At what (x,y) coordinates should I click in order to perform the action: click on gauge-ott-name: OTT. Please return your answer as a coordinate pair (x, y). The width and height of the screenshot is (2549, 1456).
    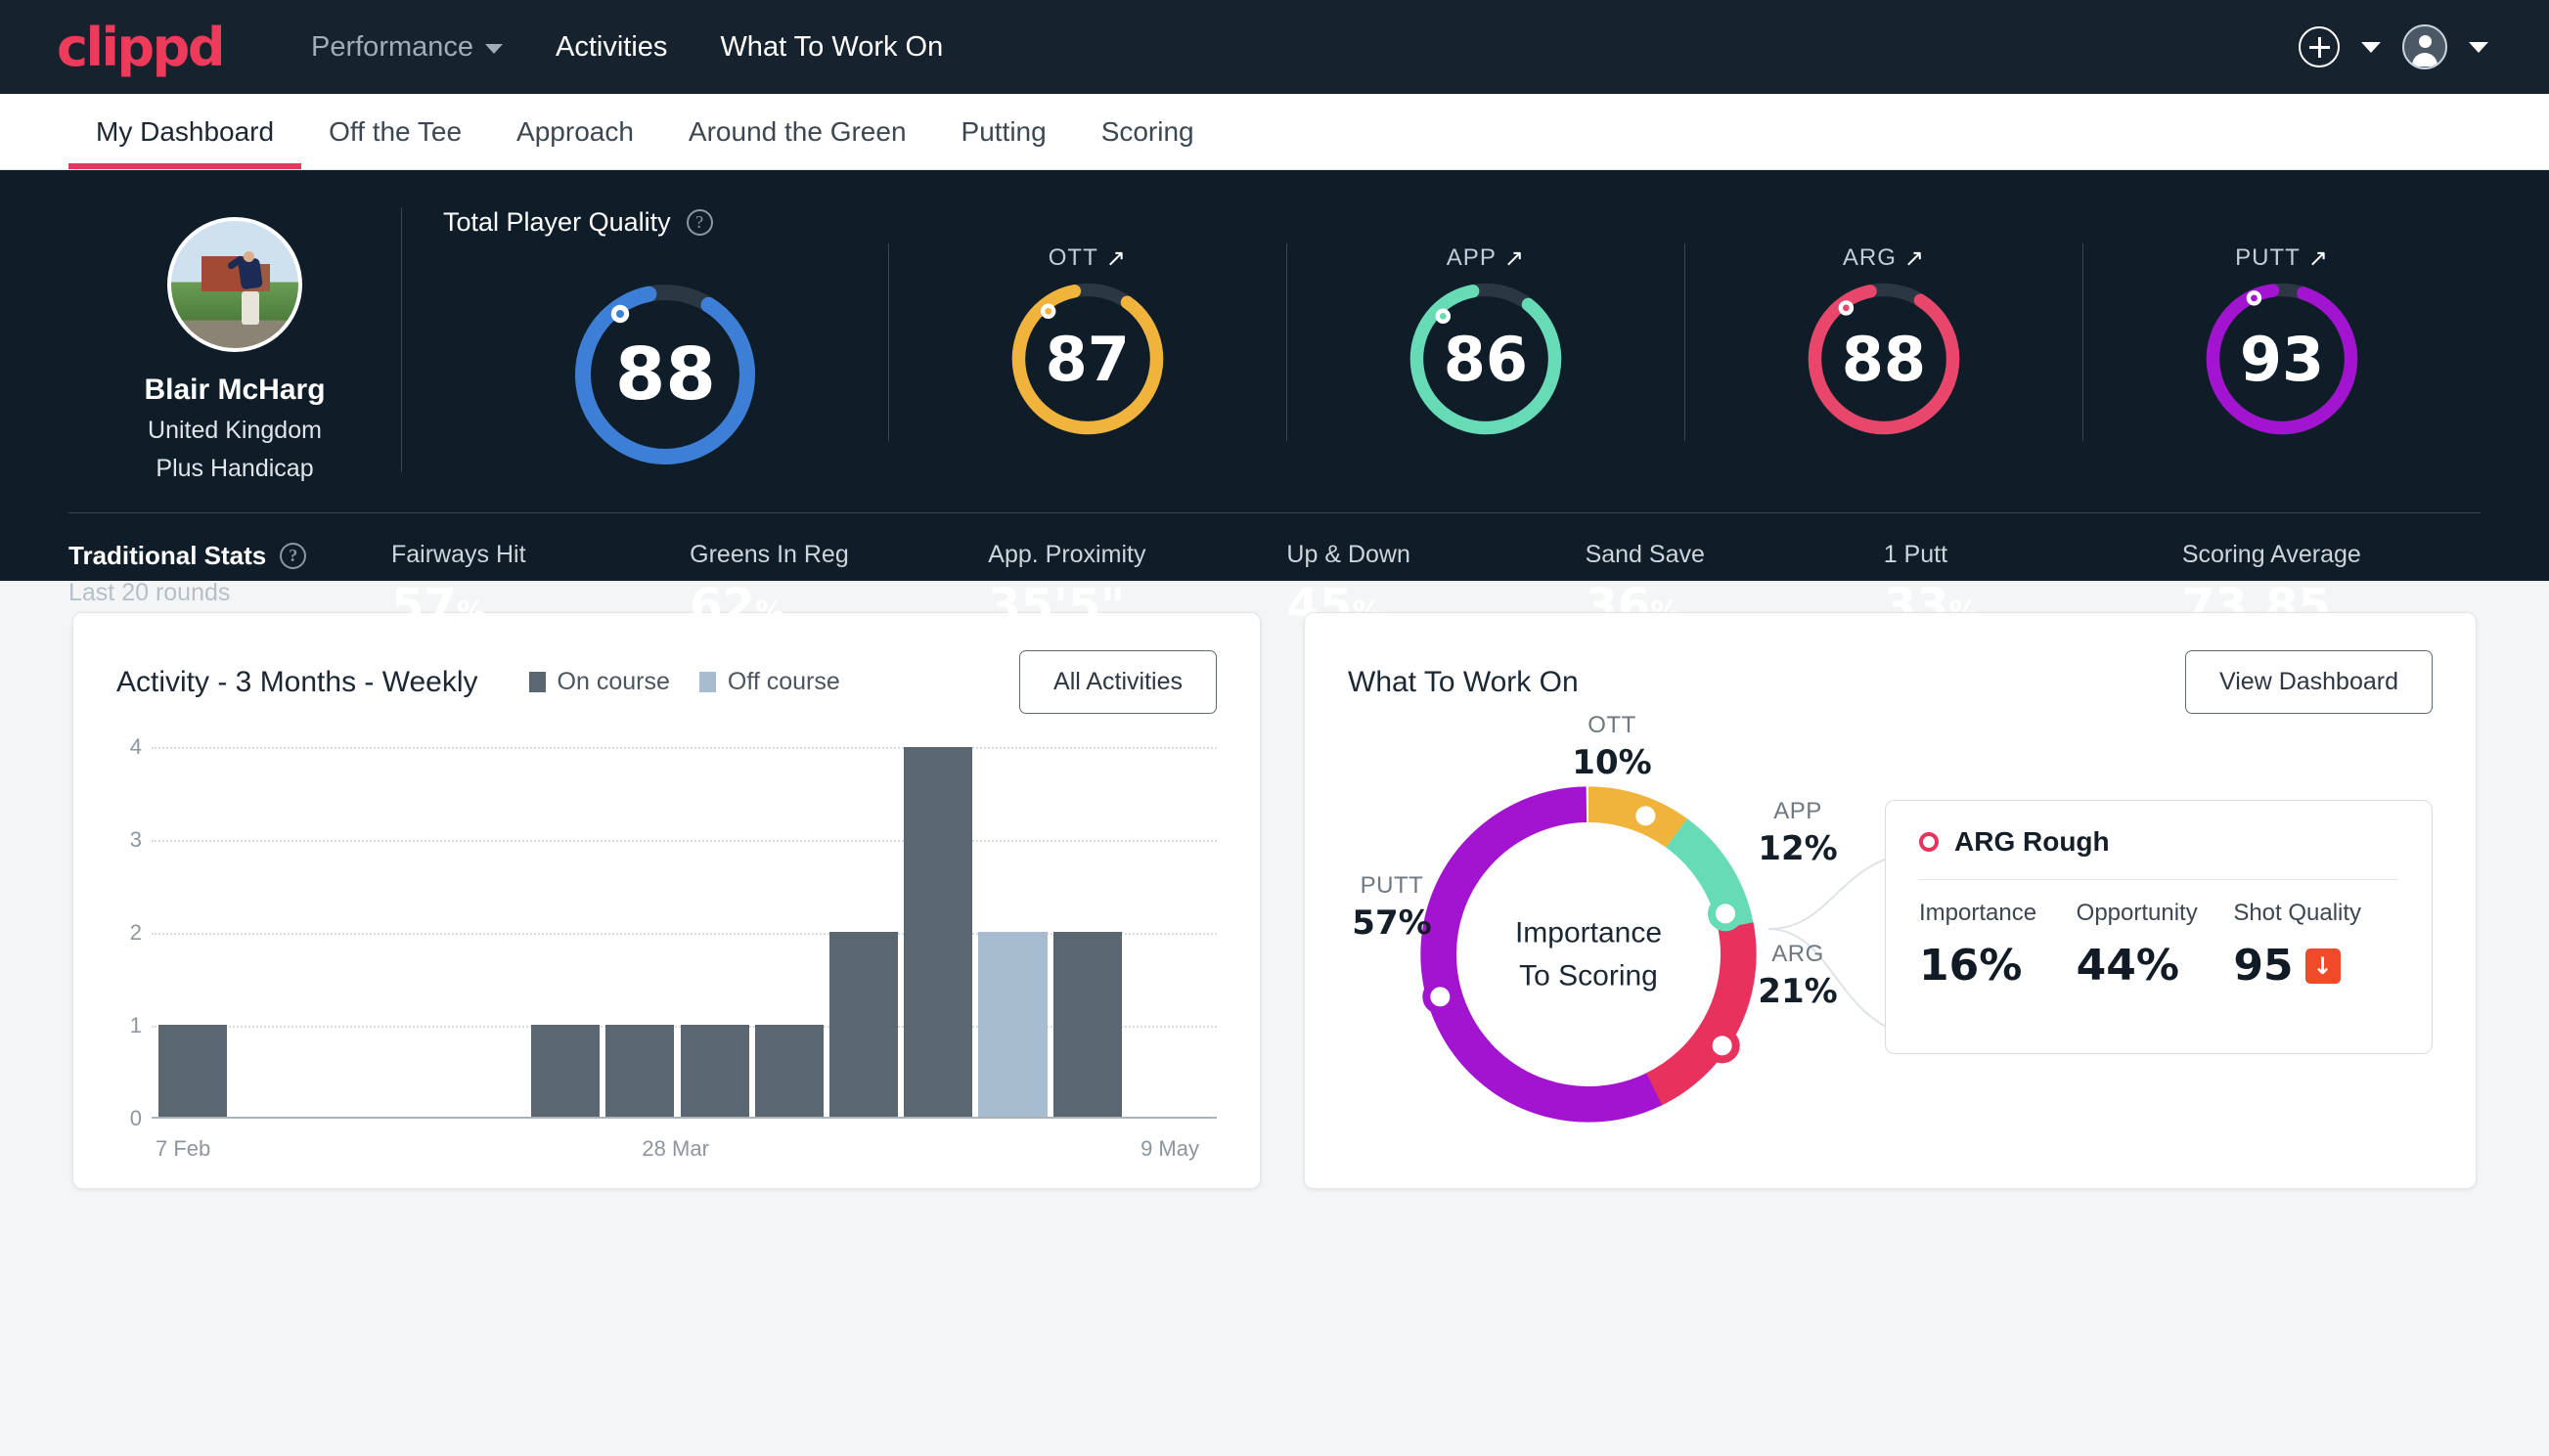
    Looking at the image, I should click on (1073, 257).